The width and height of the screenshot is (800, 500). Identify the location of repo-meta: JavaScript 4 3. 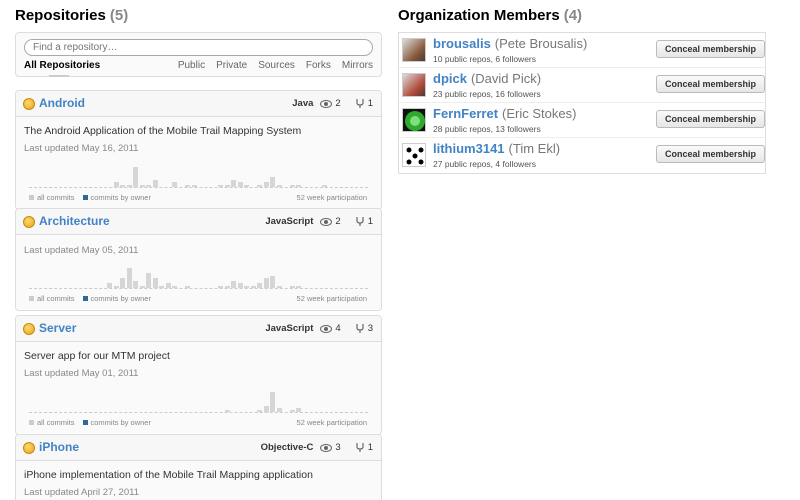
(319, 328).